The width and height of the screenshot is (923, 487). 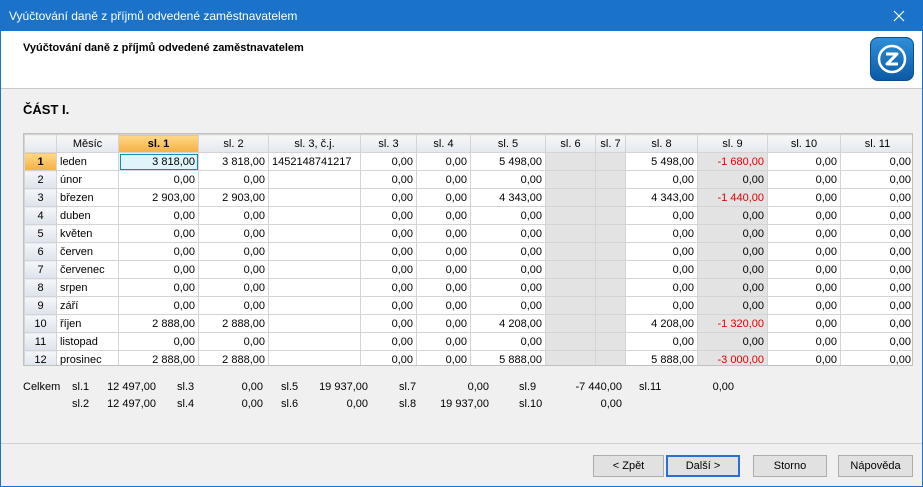 What do you see at coordinates (314, 143) in the screenshot?
I see `column-header: sl. 3, č.j.` at bounding box center [314, 143].